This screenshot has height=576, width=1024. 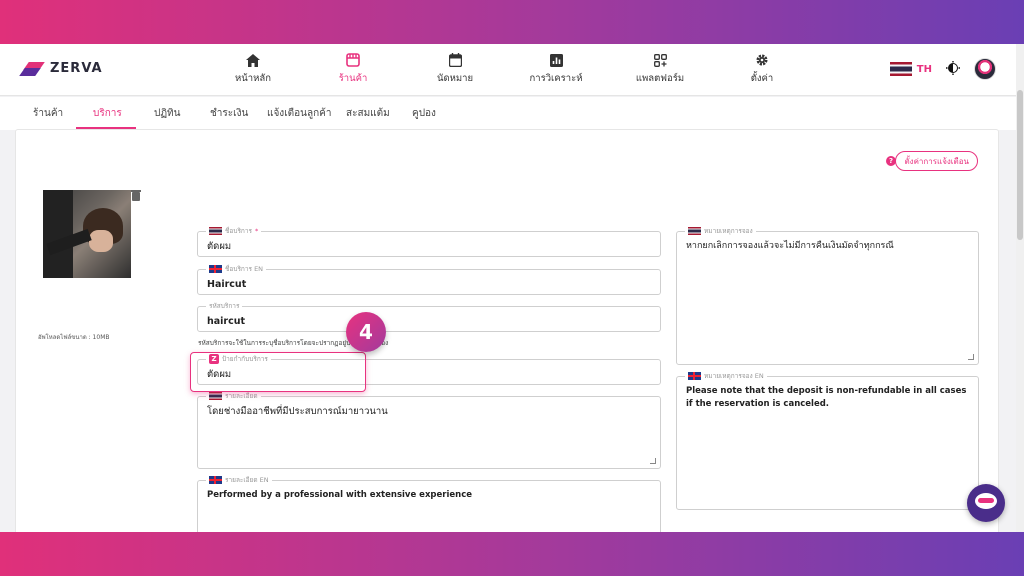 I want to click on nav-platform: แพลตฟอร์ม, so click(x=660, y=69).